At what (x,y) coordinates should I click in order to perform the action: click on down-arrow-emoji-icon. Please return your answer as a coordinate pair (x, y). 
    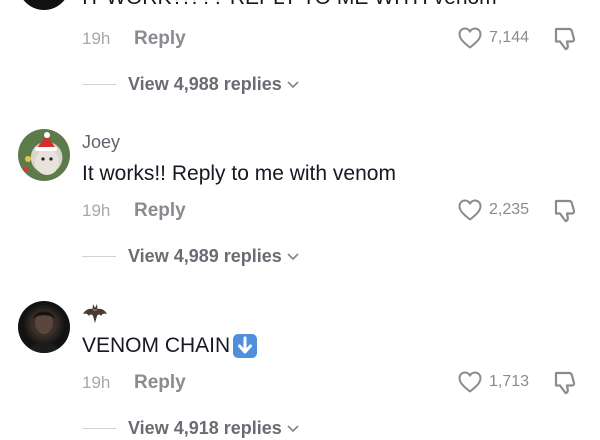
    Looking at the image, I should click on (245, 346).